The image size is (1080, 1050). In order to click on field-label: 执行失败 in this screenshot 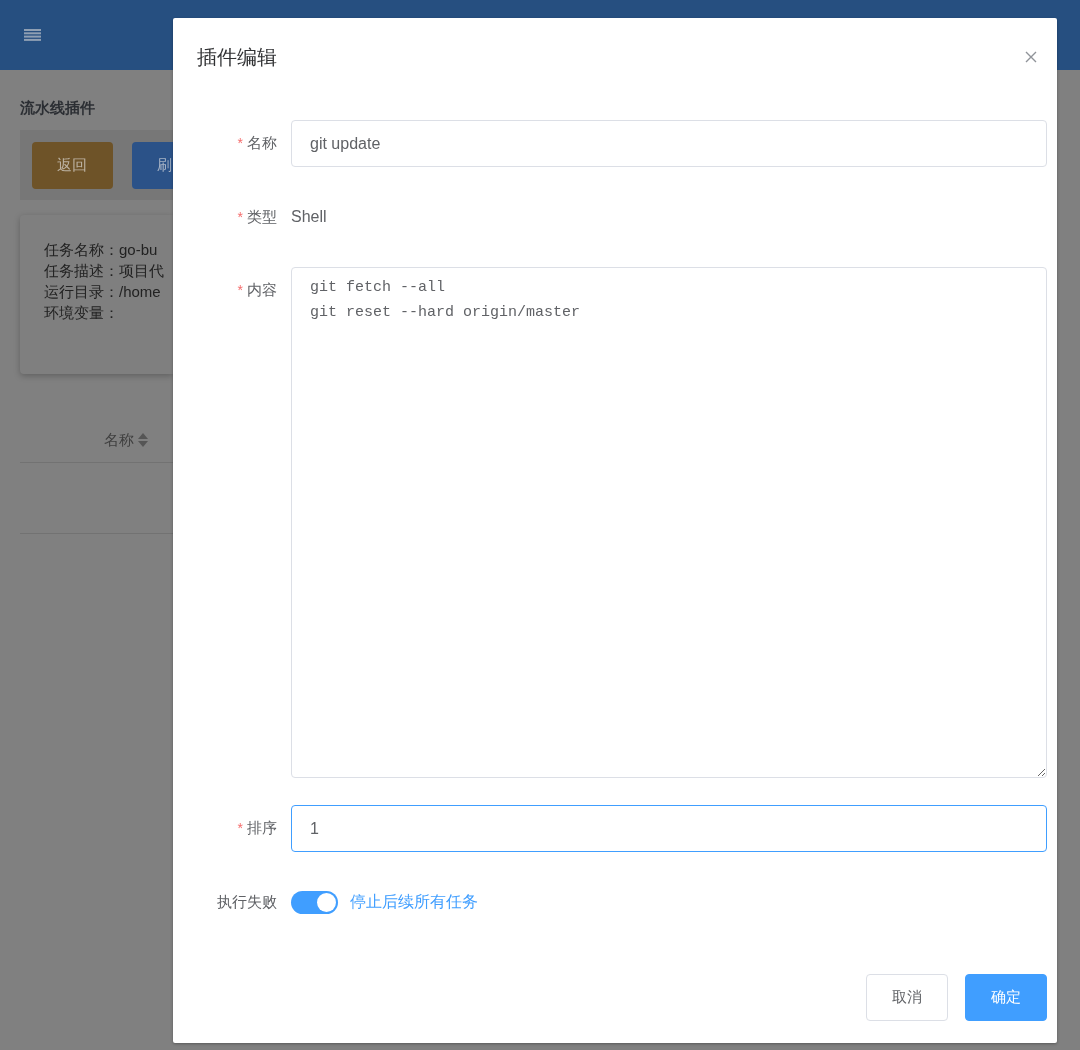, I will do `click(247, 901)`.